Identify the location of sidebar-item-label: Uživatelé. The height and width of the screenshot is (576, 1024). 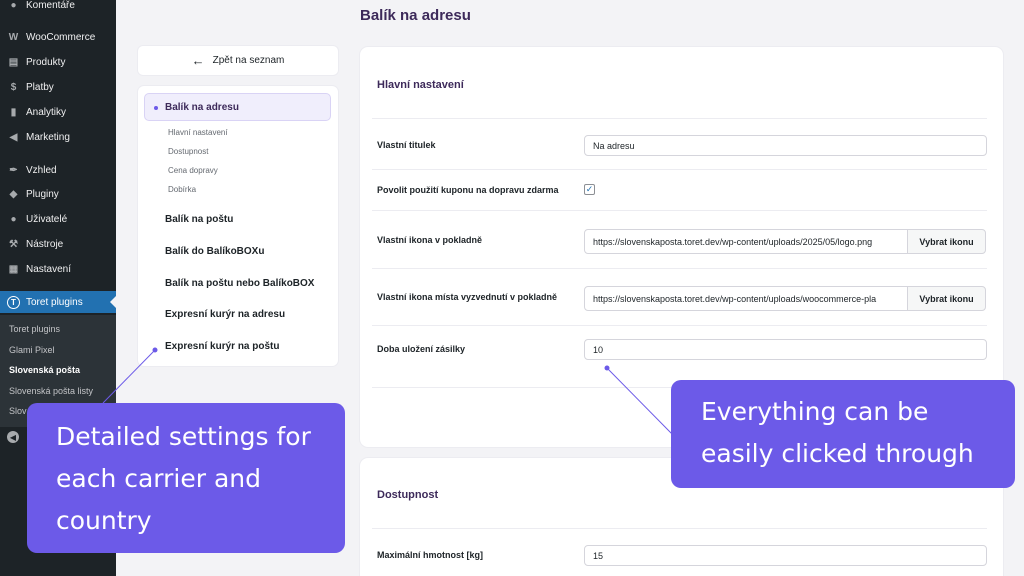
(47, 219).